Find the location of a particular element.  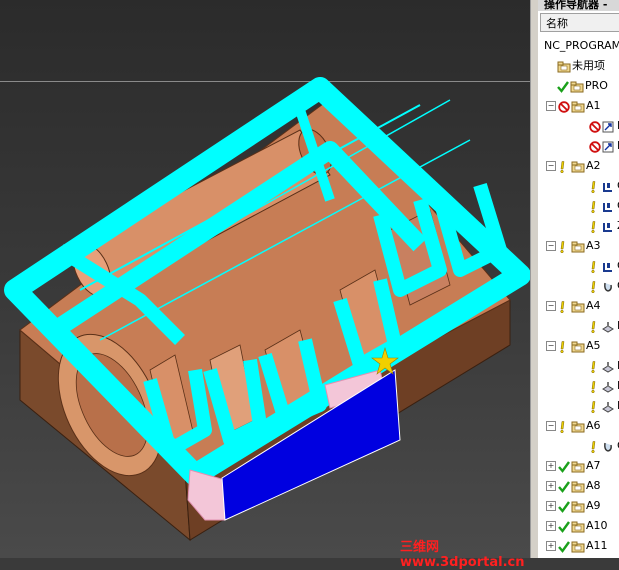

tree-item-a7: + A7 is located at coordinates (573, 466).